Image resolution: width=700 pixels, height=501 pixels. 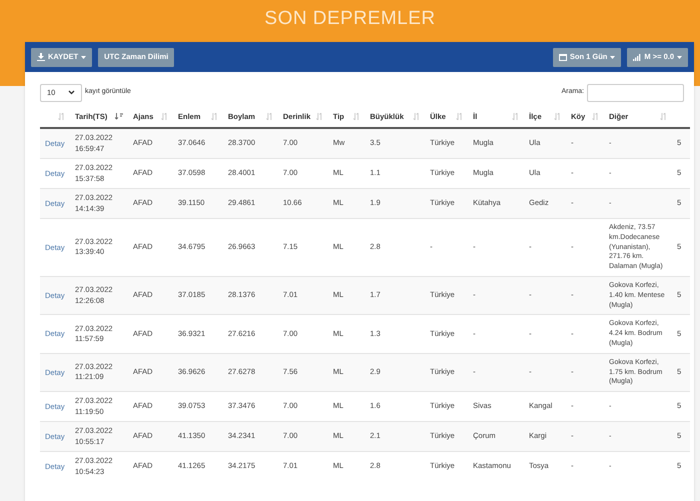 I want to click on download-icon, so click(x=41, y=57).